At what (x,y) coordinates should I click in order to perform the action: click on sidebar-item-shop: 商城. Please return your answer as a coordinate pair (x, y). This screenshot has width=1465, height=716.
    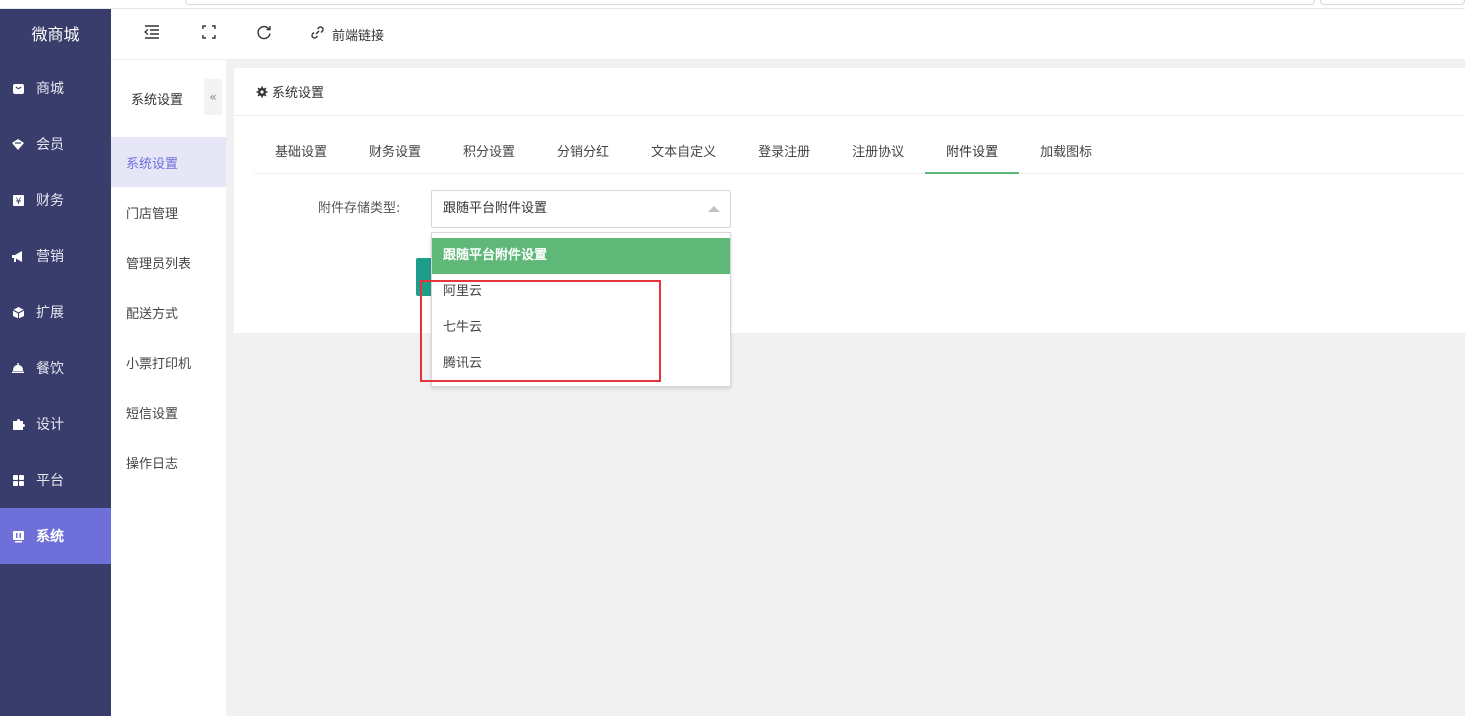
    Looking at the image, I should click on (55, 88).